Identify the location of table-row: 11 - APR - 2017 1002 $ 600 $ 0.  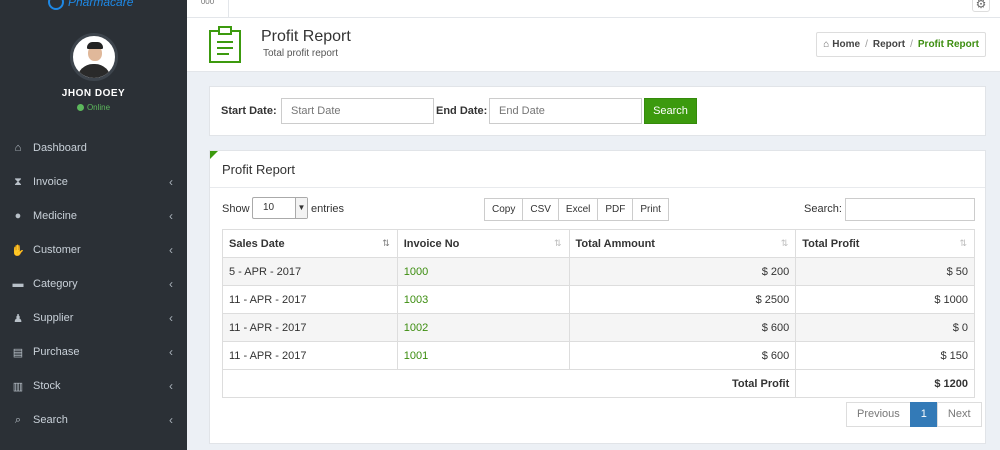
(598, 327).